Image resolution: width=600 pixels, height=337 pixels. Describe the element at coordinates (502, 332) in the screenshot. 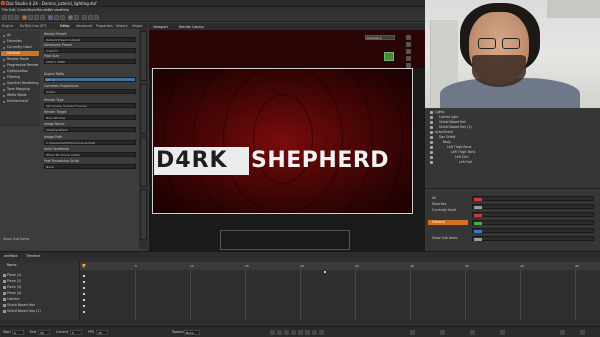

I see `paste-key-icon` at that location.